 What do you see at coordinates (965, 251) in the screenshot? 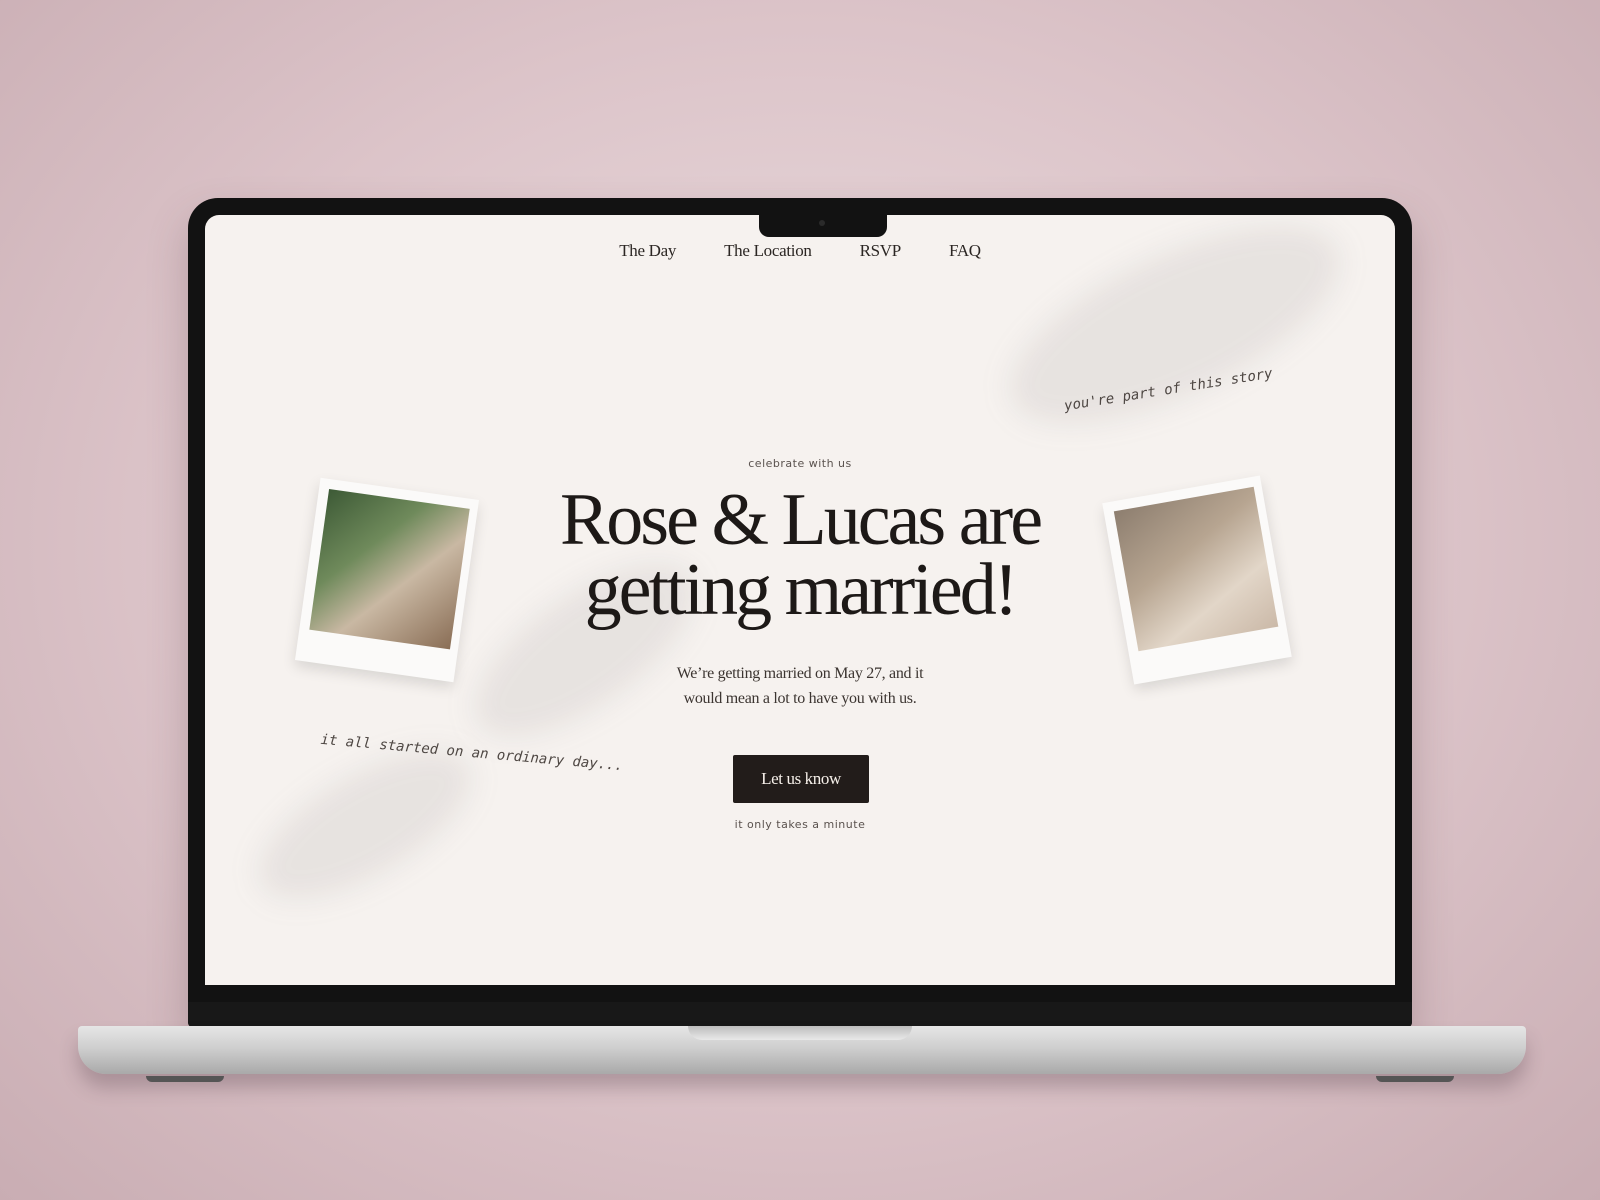
I see `nav-faq: FAQ` at bounding box center [965, 251].